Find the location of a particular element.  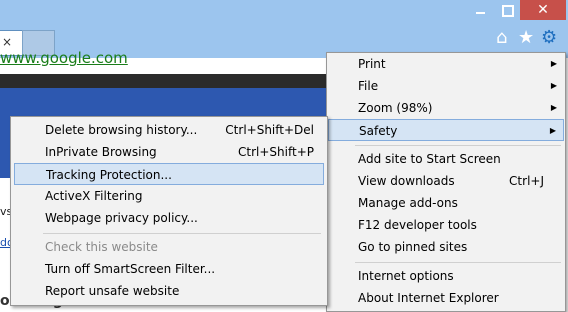

menu-item-label: F12 developer tools is located at coordinates (417, 225).